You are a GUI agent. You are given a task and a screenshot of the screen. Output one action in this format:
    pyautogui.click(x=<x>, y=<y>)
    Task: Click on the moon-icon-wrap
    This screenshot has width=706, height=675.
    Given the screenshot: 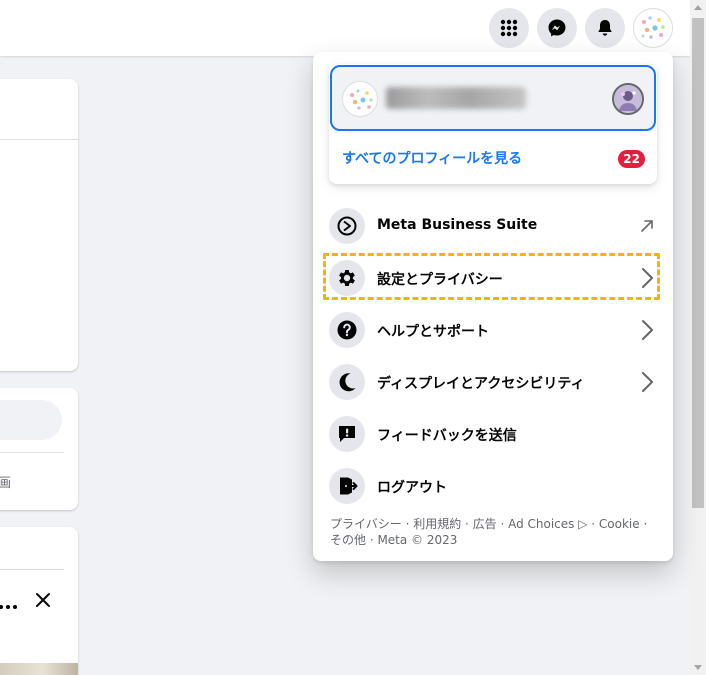 What is the action you would take?
    pyautogui.click(x=347, y=382)
    